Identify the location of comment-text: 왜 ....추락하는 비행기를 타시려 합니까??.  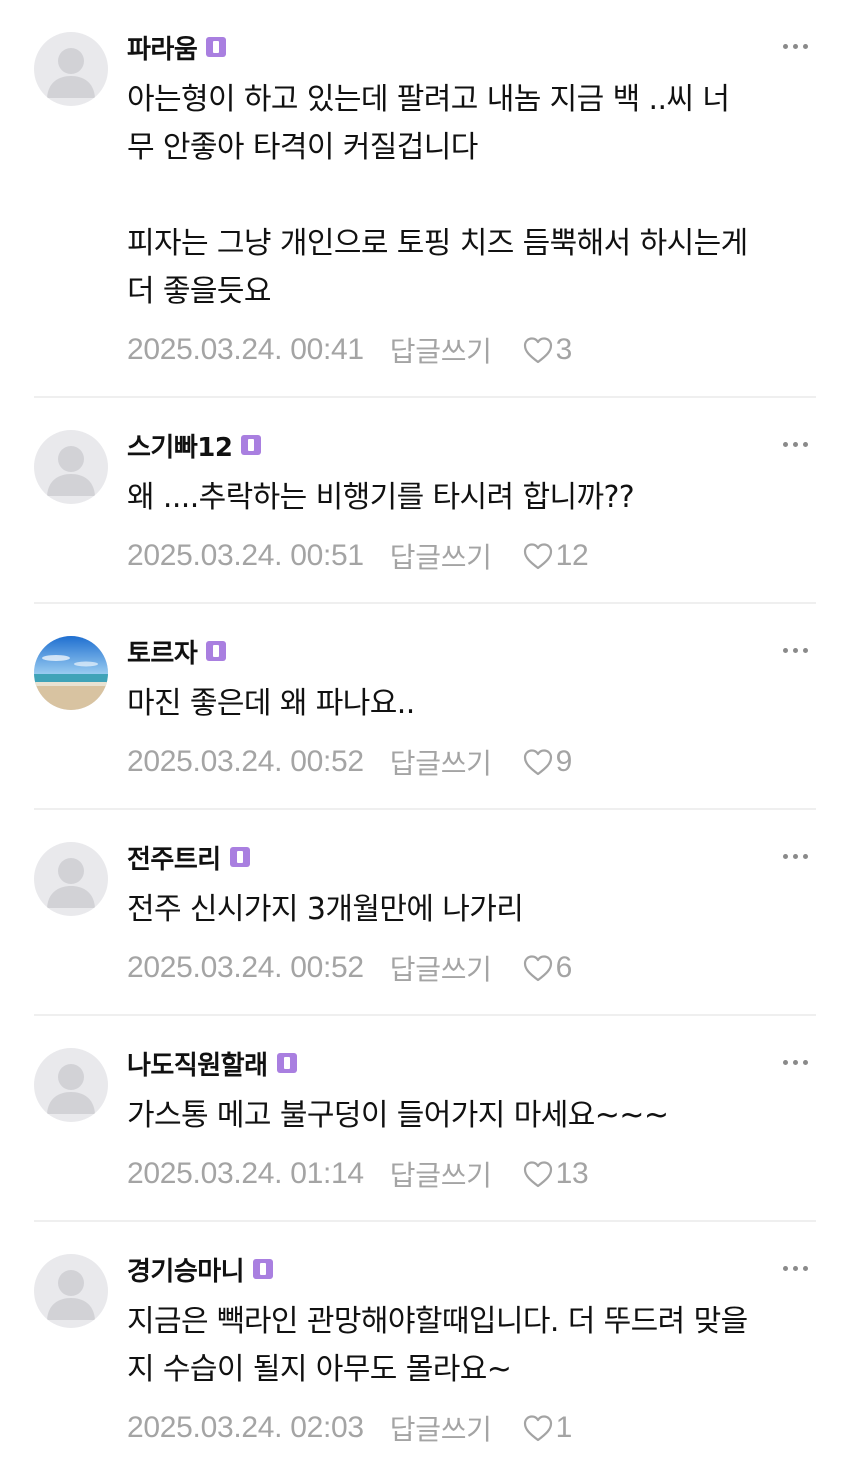
(381, 497).